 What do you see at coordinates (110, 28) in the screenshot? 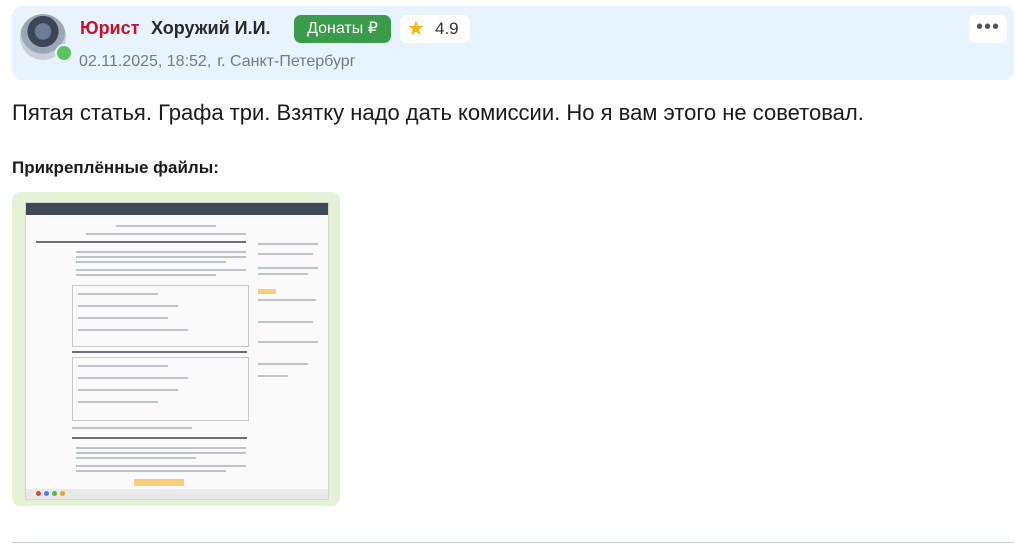
I see `author-role: Юрист` at bounding box center [110, 28].